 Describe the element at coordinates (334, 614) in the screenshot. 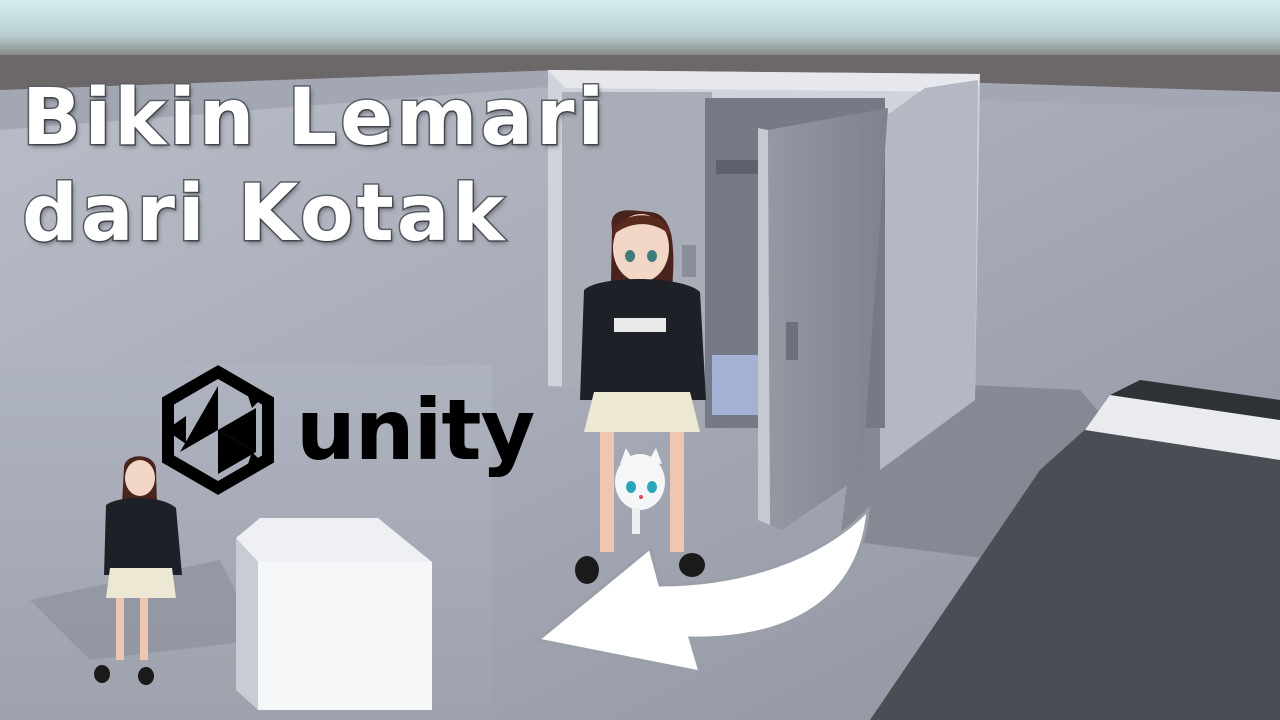

I see `white-cube` at that location.